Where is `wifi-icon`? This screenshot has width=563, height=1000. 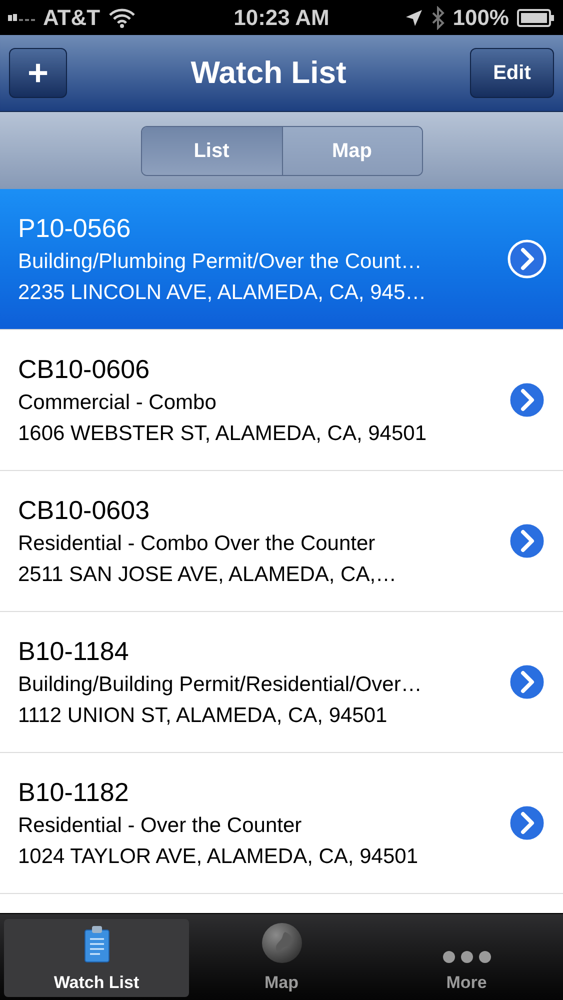
wifi-icon is located at coordinates (122, 18).